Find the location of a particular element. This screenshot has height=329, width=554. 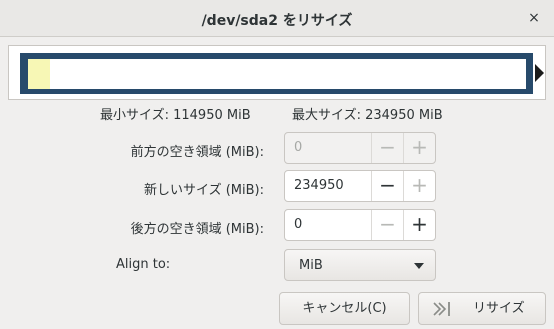

free-before-value: 0 is located at coordinates (298, 147).